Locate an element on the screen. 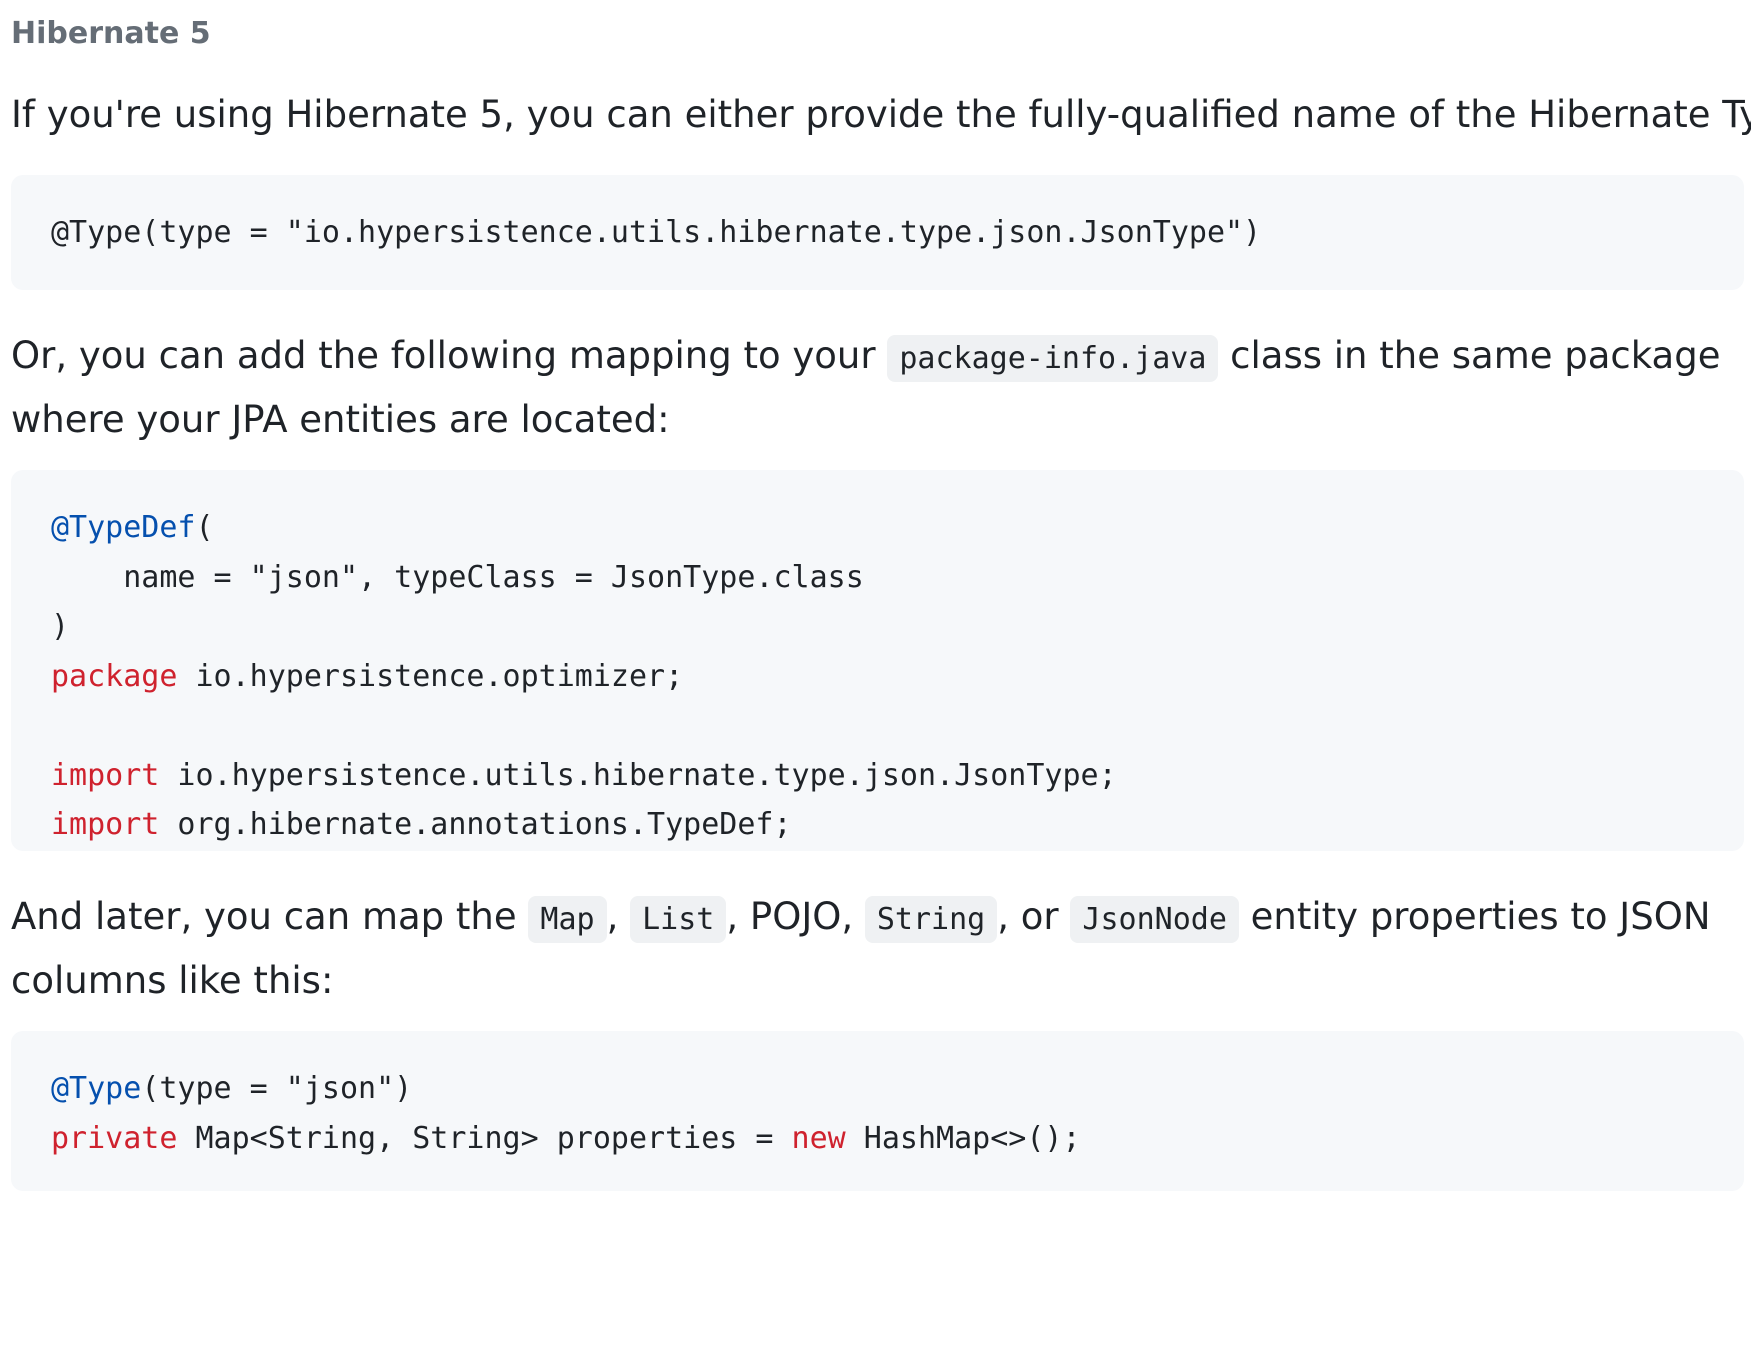 The width and height of the screenshot is (1751, 1352). keyword-token: new is located at coordinates (818, 1138).